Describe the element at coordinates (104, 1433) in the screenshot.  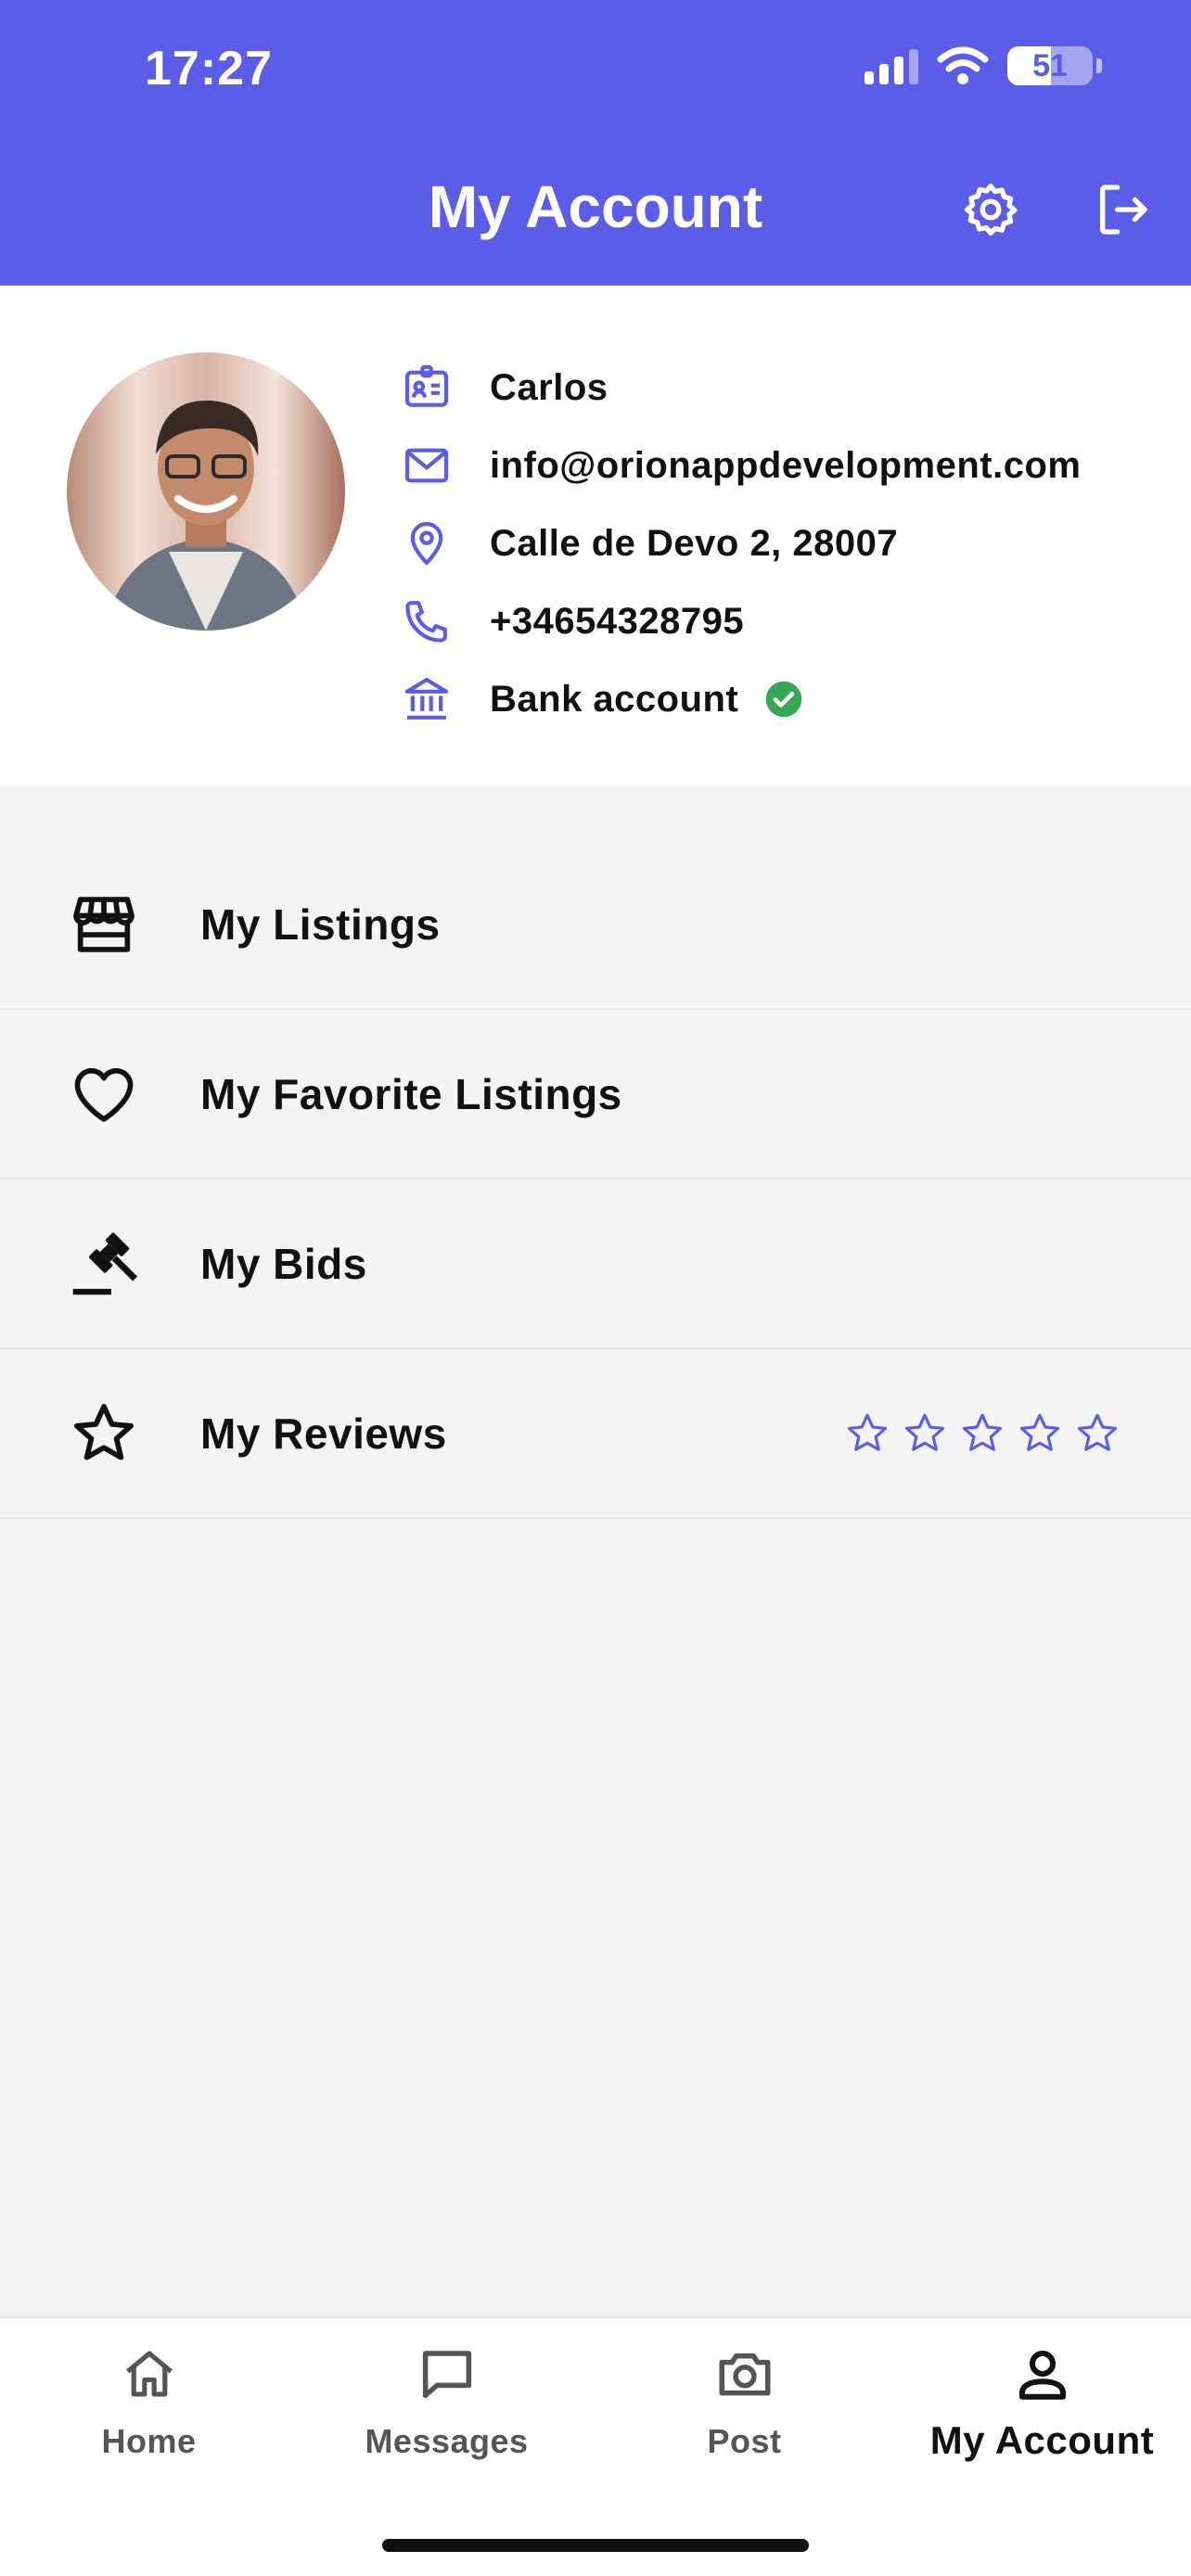
I see `star-icon` at that location.